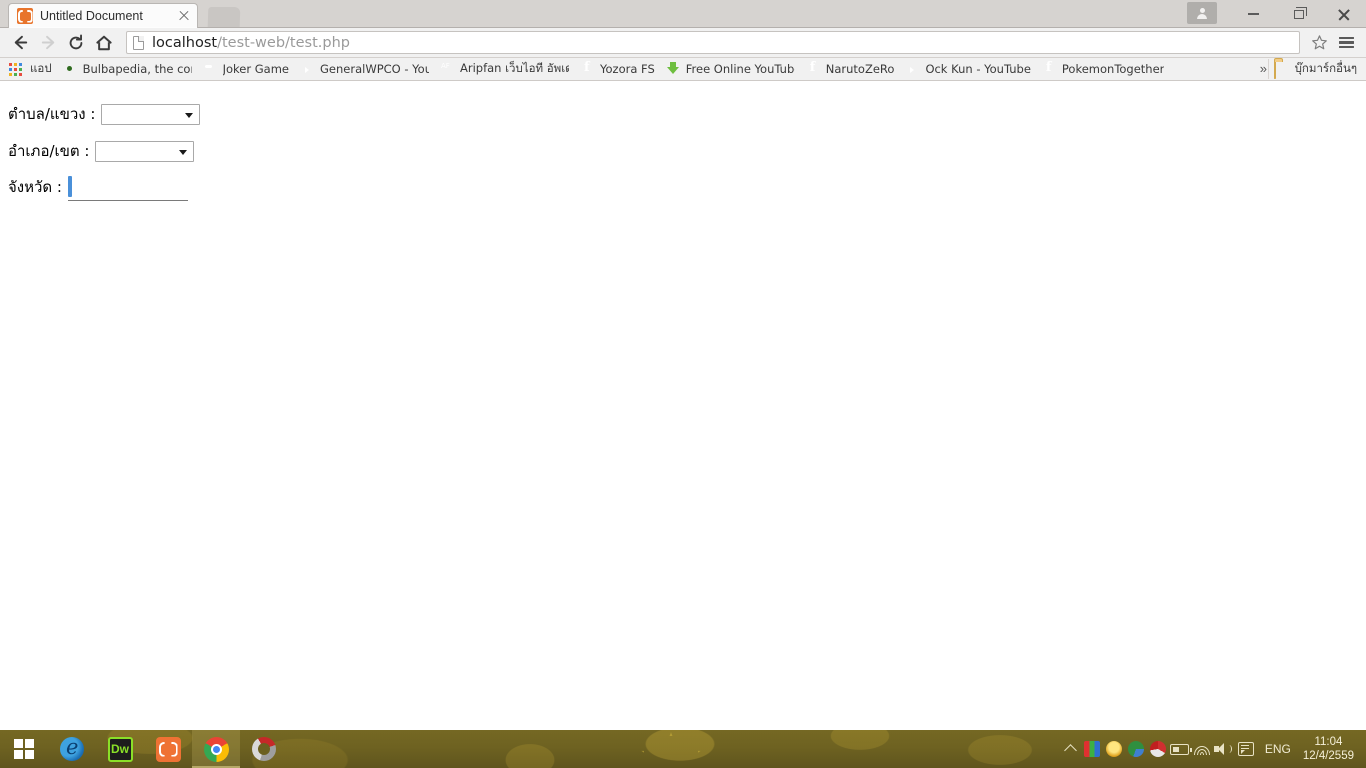 Image resolution: width=1366 pixels, height=768 pixels. I want to click on district-select, so click(145, 151).